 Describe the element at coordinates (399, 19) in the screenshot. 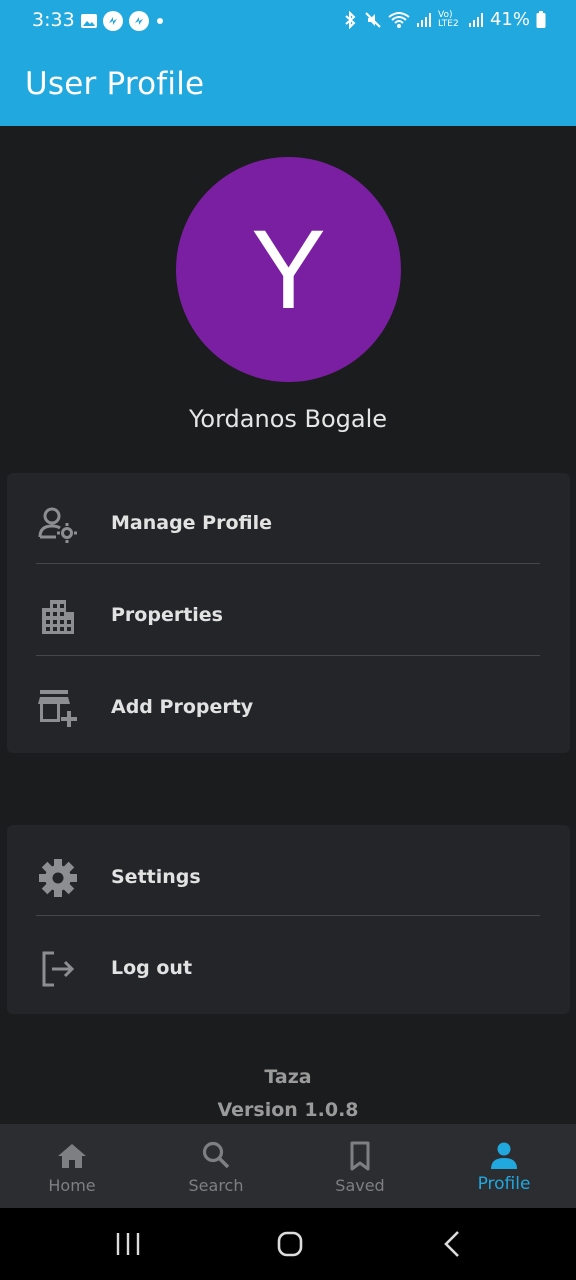

I see `wifi-icon` at that location.